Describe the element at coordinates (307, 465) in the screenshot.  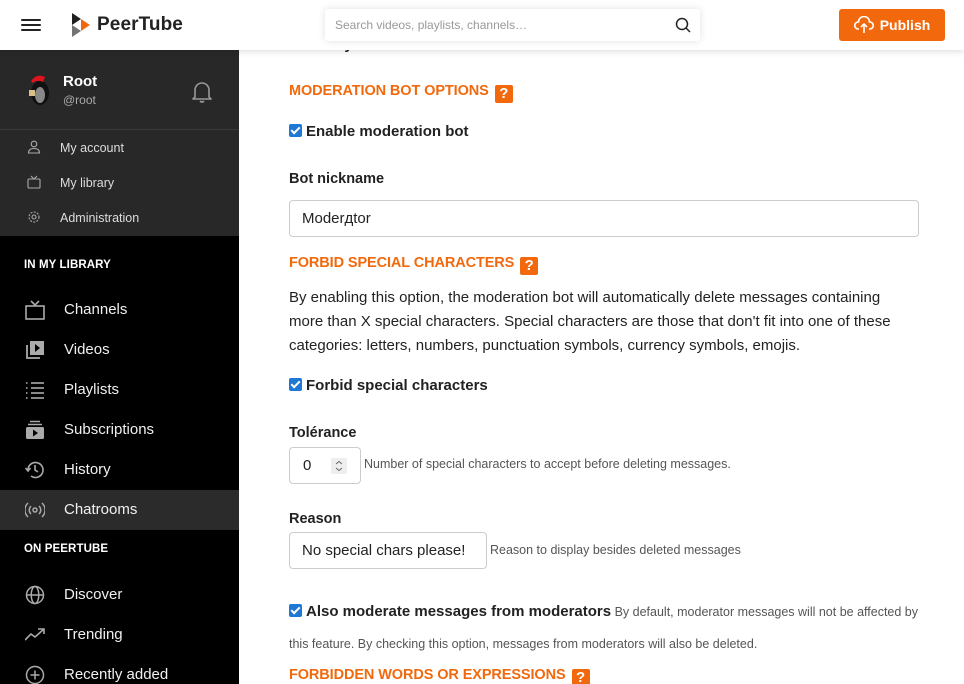
I see `tolerance-value: 0` at that location.